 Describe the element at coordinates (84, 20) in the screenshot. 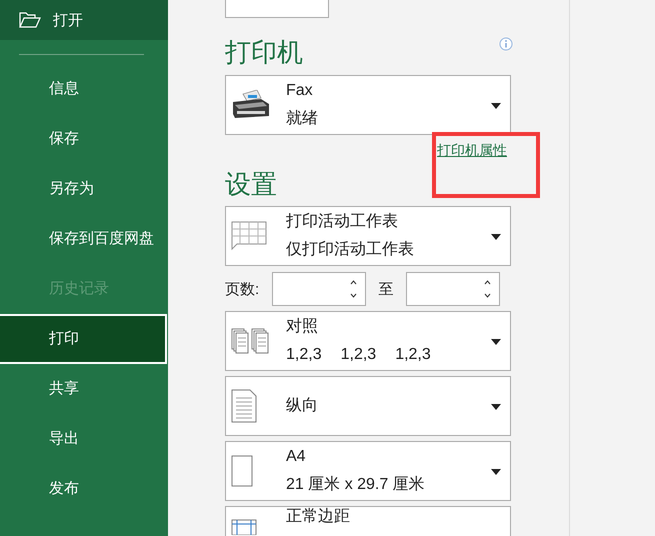

I see `open-menu-item: 打开` at that location.